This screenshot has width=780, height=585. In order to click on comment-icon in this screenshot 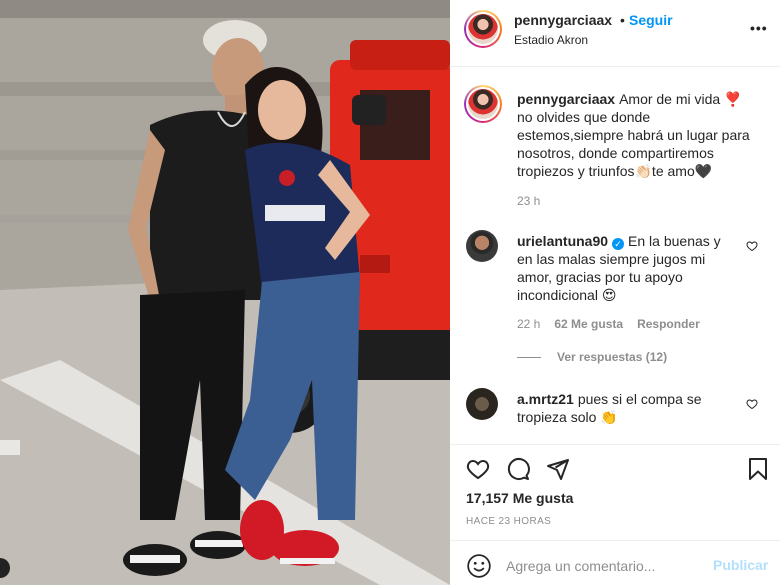, I will do `click(518, 469)`.